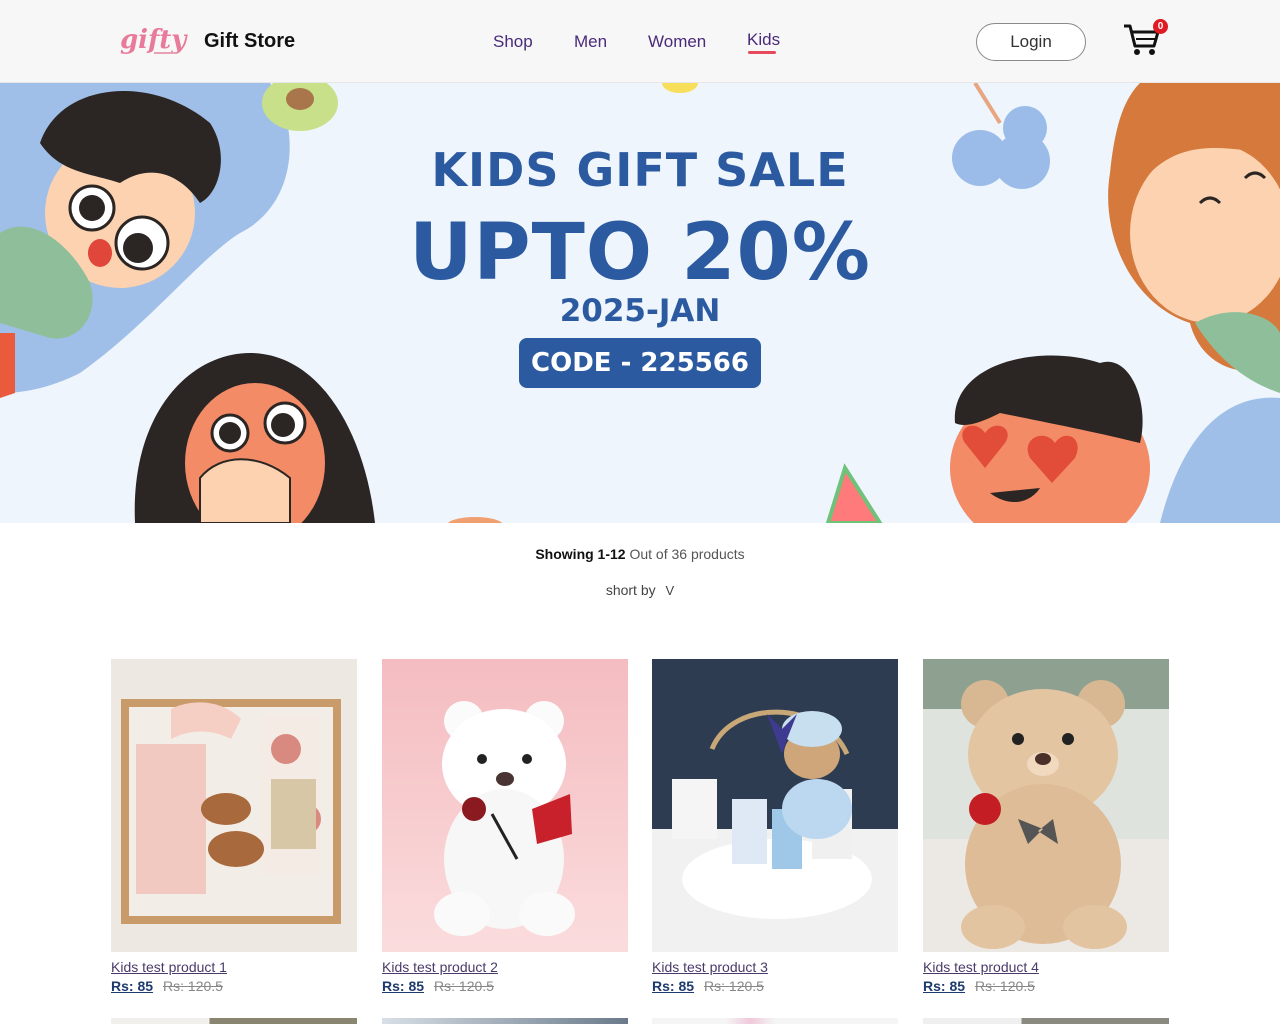  I want to click on product-card: Kids test product 3 Rs: 85 Rs: 120.5, so click(775, 826).